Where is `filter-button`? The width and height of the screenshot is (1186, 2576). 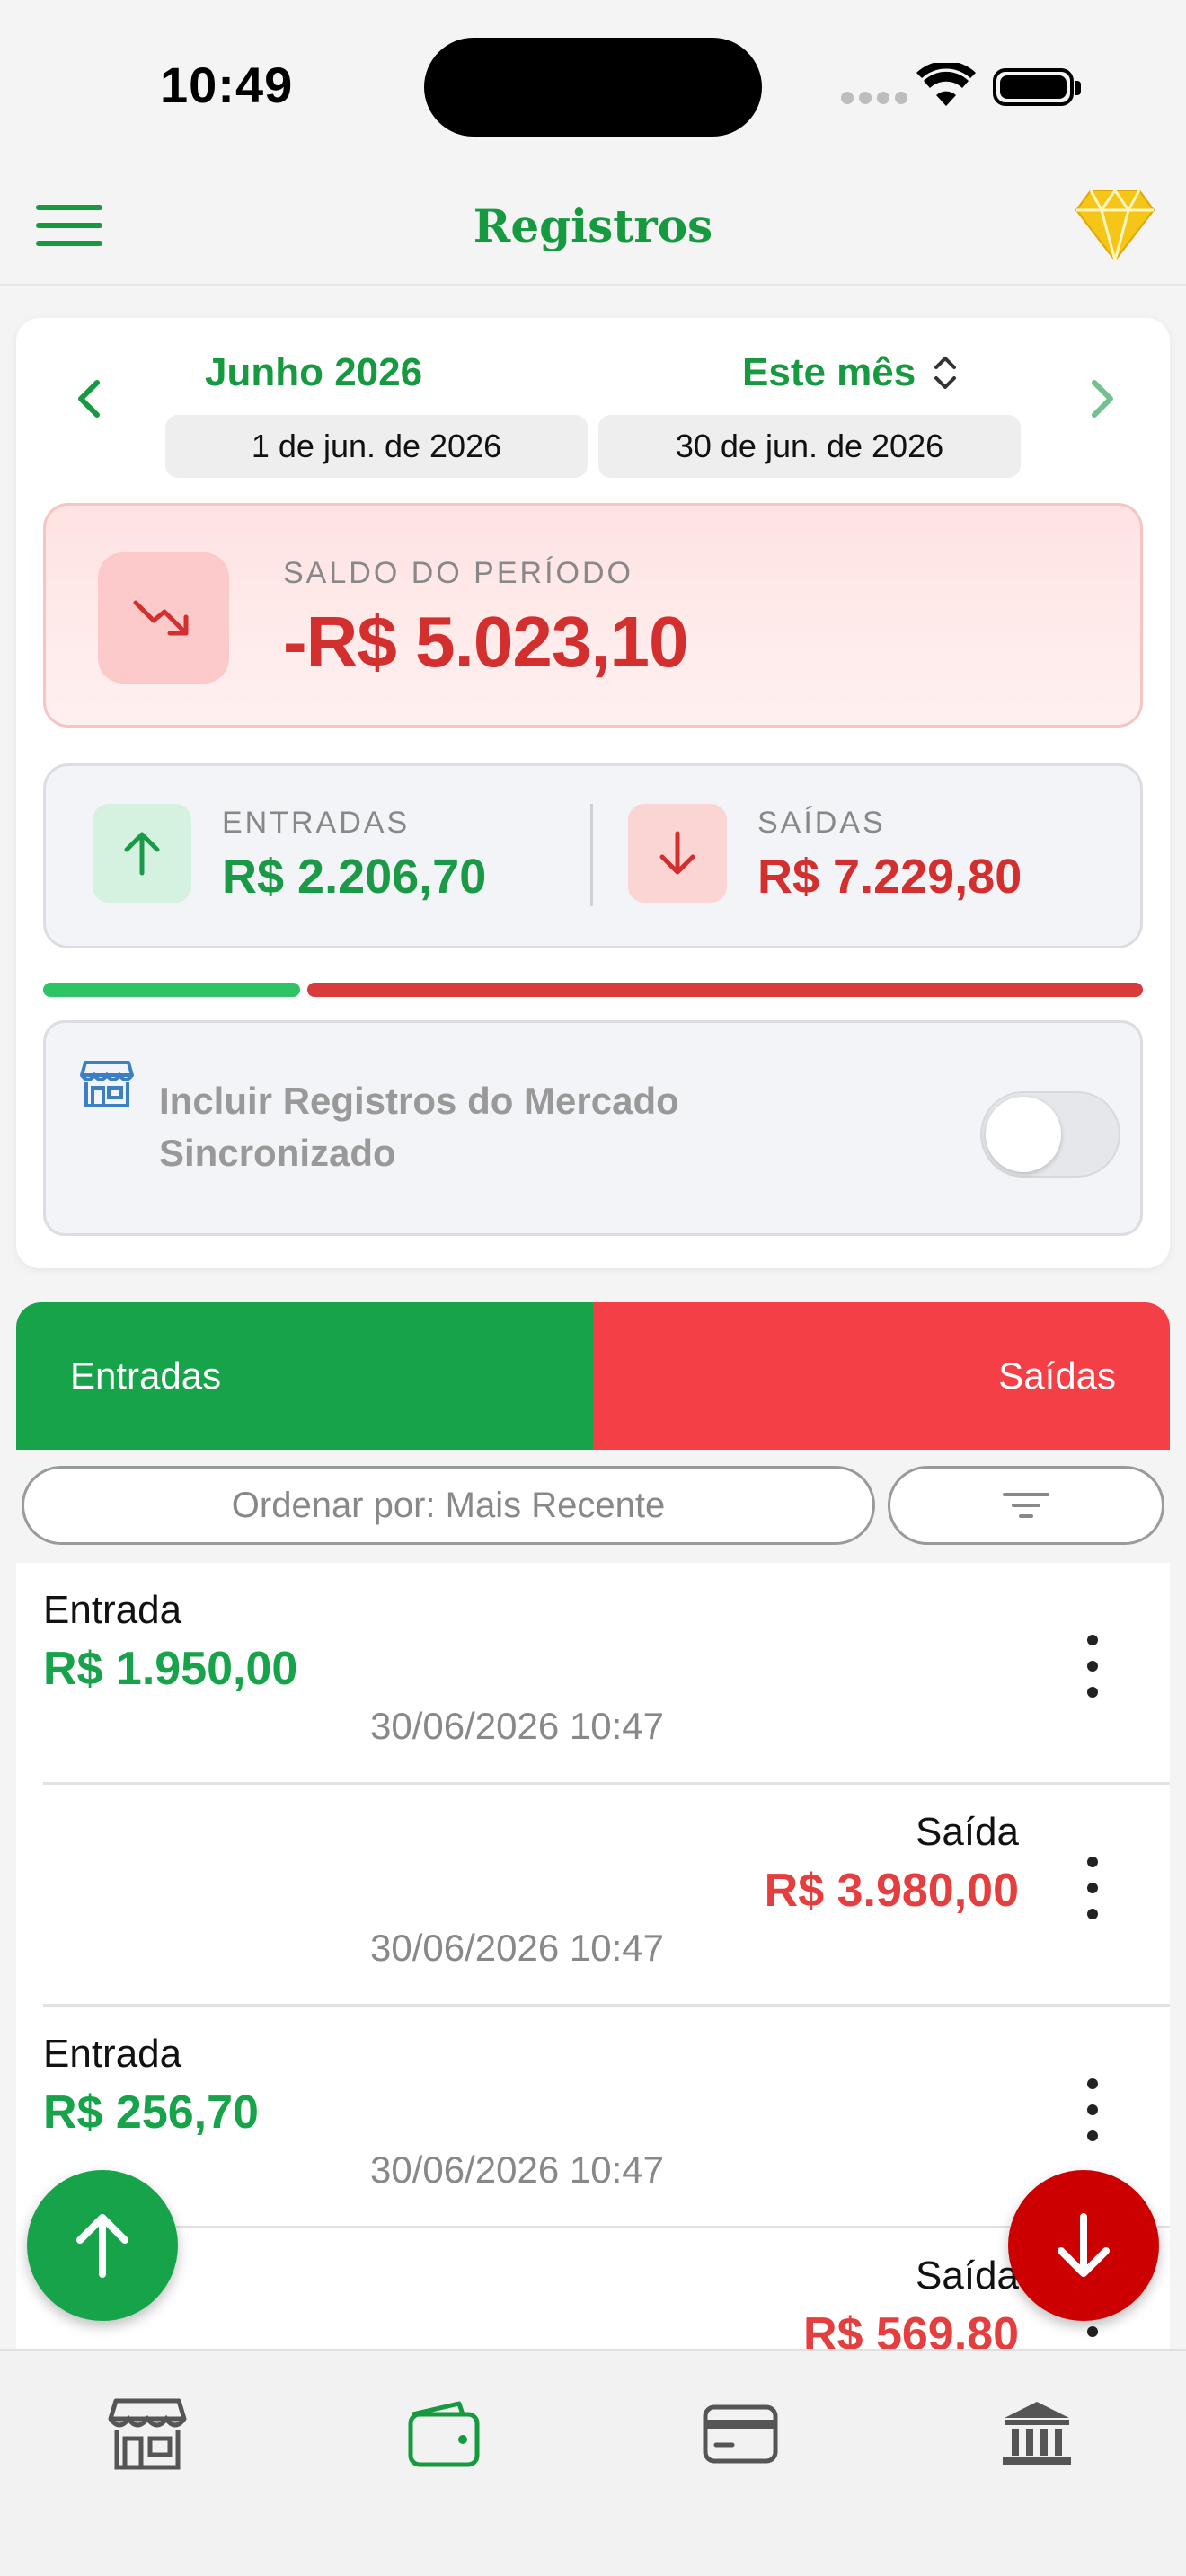
filter-button is located at coordinates (1026, 1505).